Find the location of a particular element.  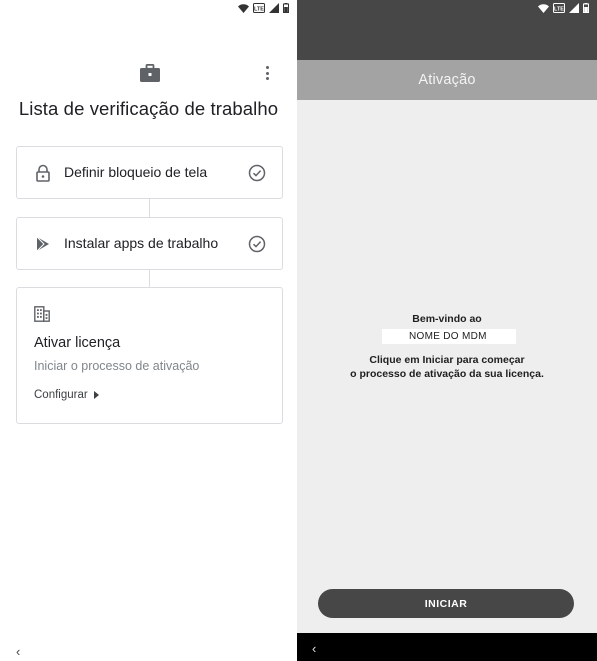

configure-link: Configurar is located at coordinates (66, 395).